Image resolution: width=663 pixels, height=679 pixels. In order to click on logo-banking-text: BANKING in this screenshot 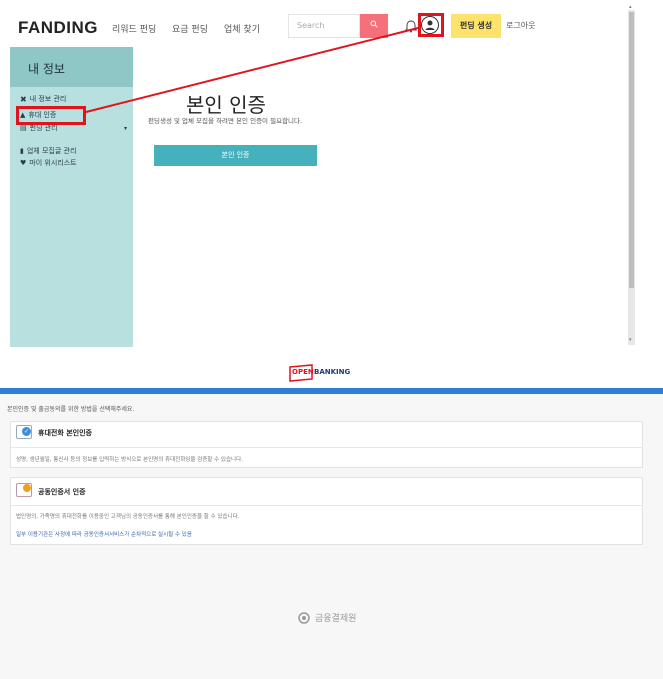, I will do `click(332, 372)`.